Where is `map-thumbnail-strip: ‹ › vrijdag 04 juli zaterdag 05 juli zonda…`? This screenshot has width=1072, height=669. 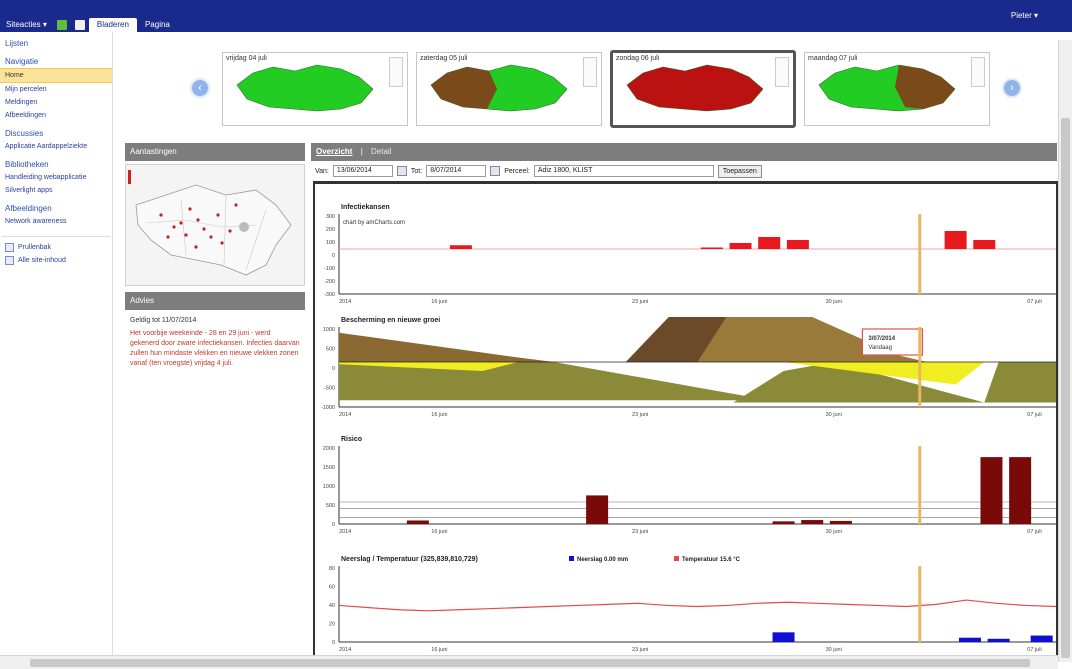 map-thumbnail-strip: ‹ › vrijdag 04 juli zaterdag 05 juli zonda… is located at coordinates (610, 89).